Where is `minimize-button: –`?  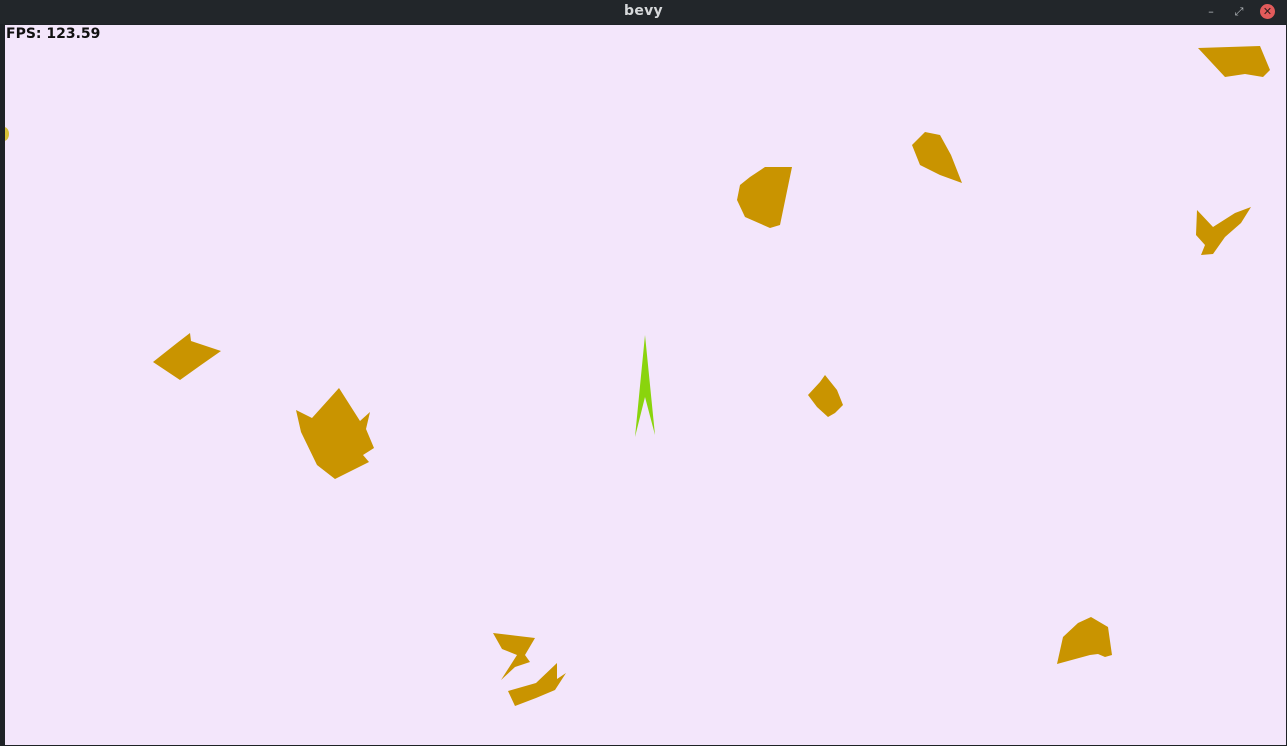 minimize-button: – is located at coordinates (1211, 12).